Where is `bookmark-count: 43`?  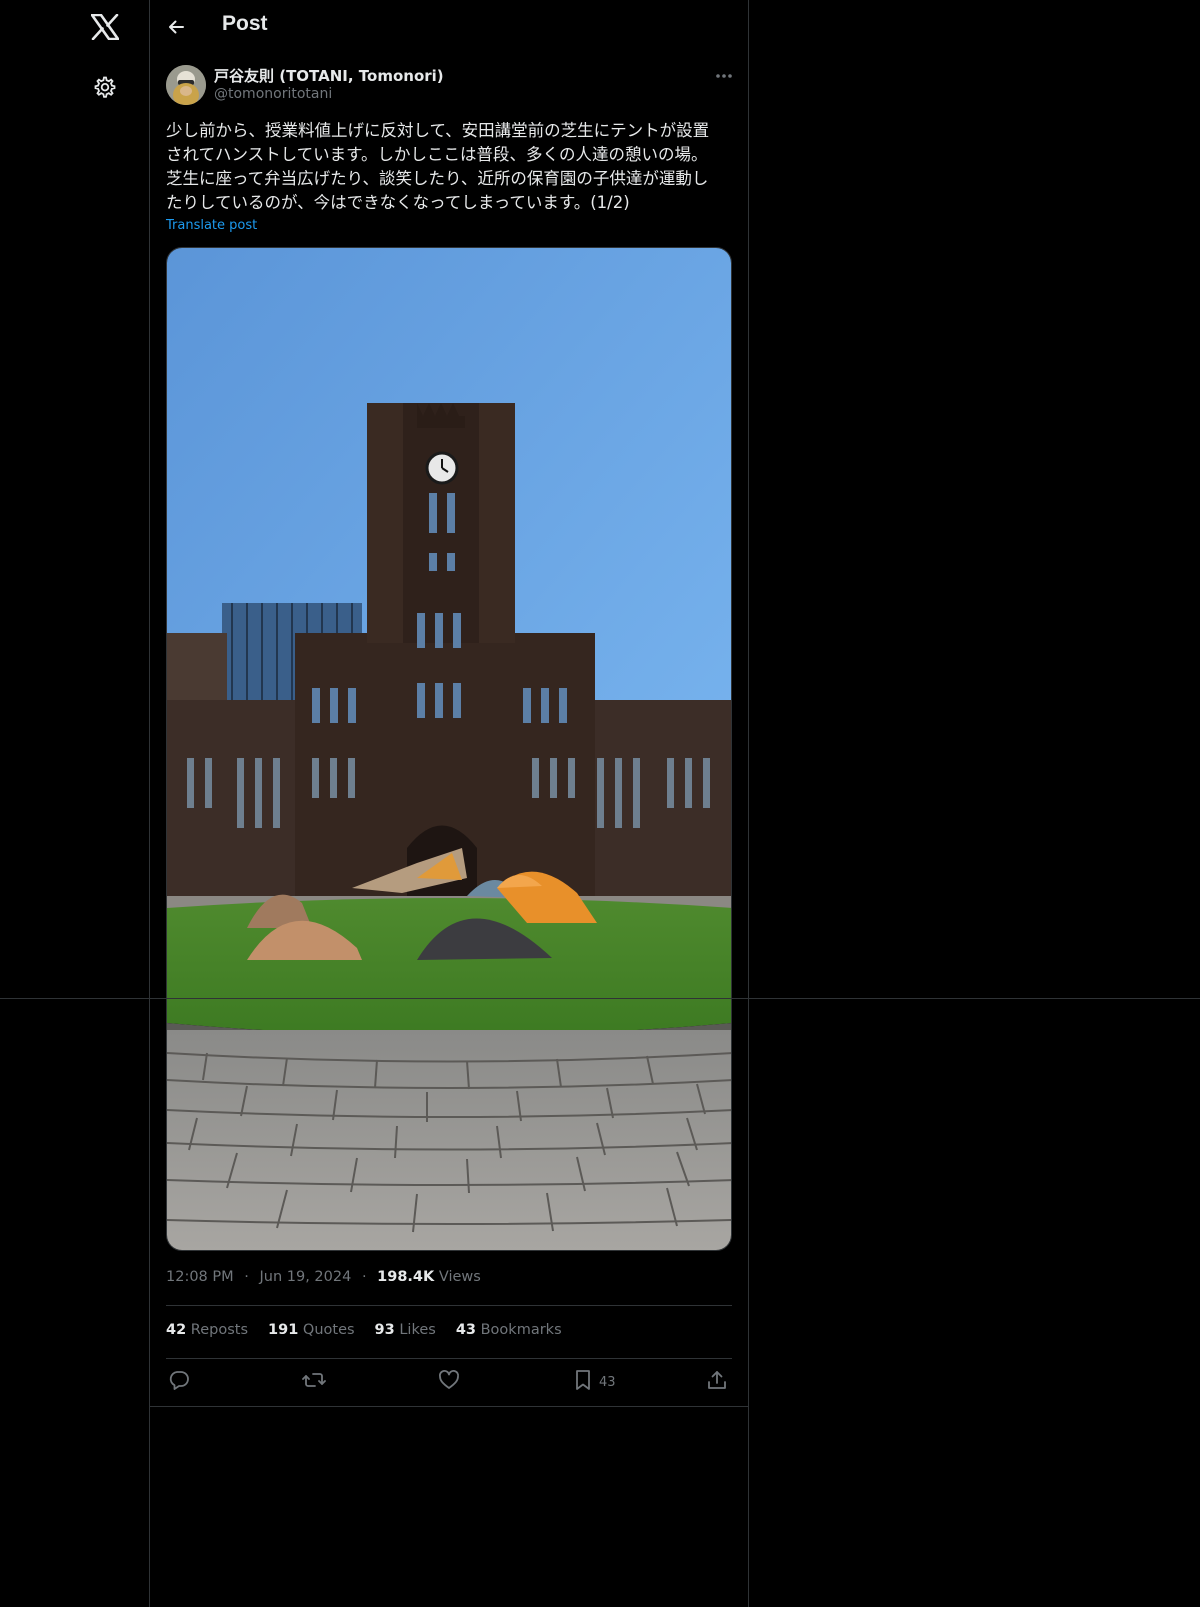 bookmark-count: 43 is located at coordinates (607, 1382).